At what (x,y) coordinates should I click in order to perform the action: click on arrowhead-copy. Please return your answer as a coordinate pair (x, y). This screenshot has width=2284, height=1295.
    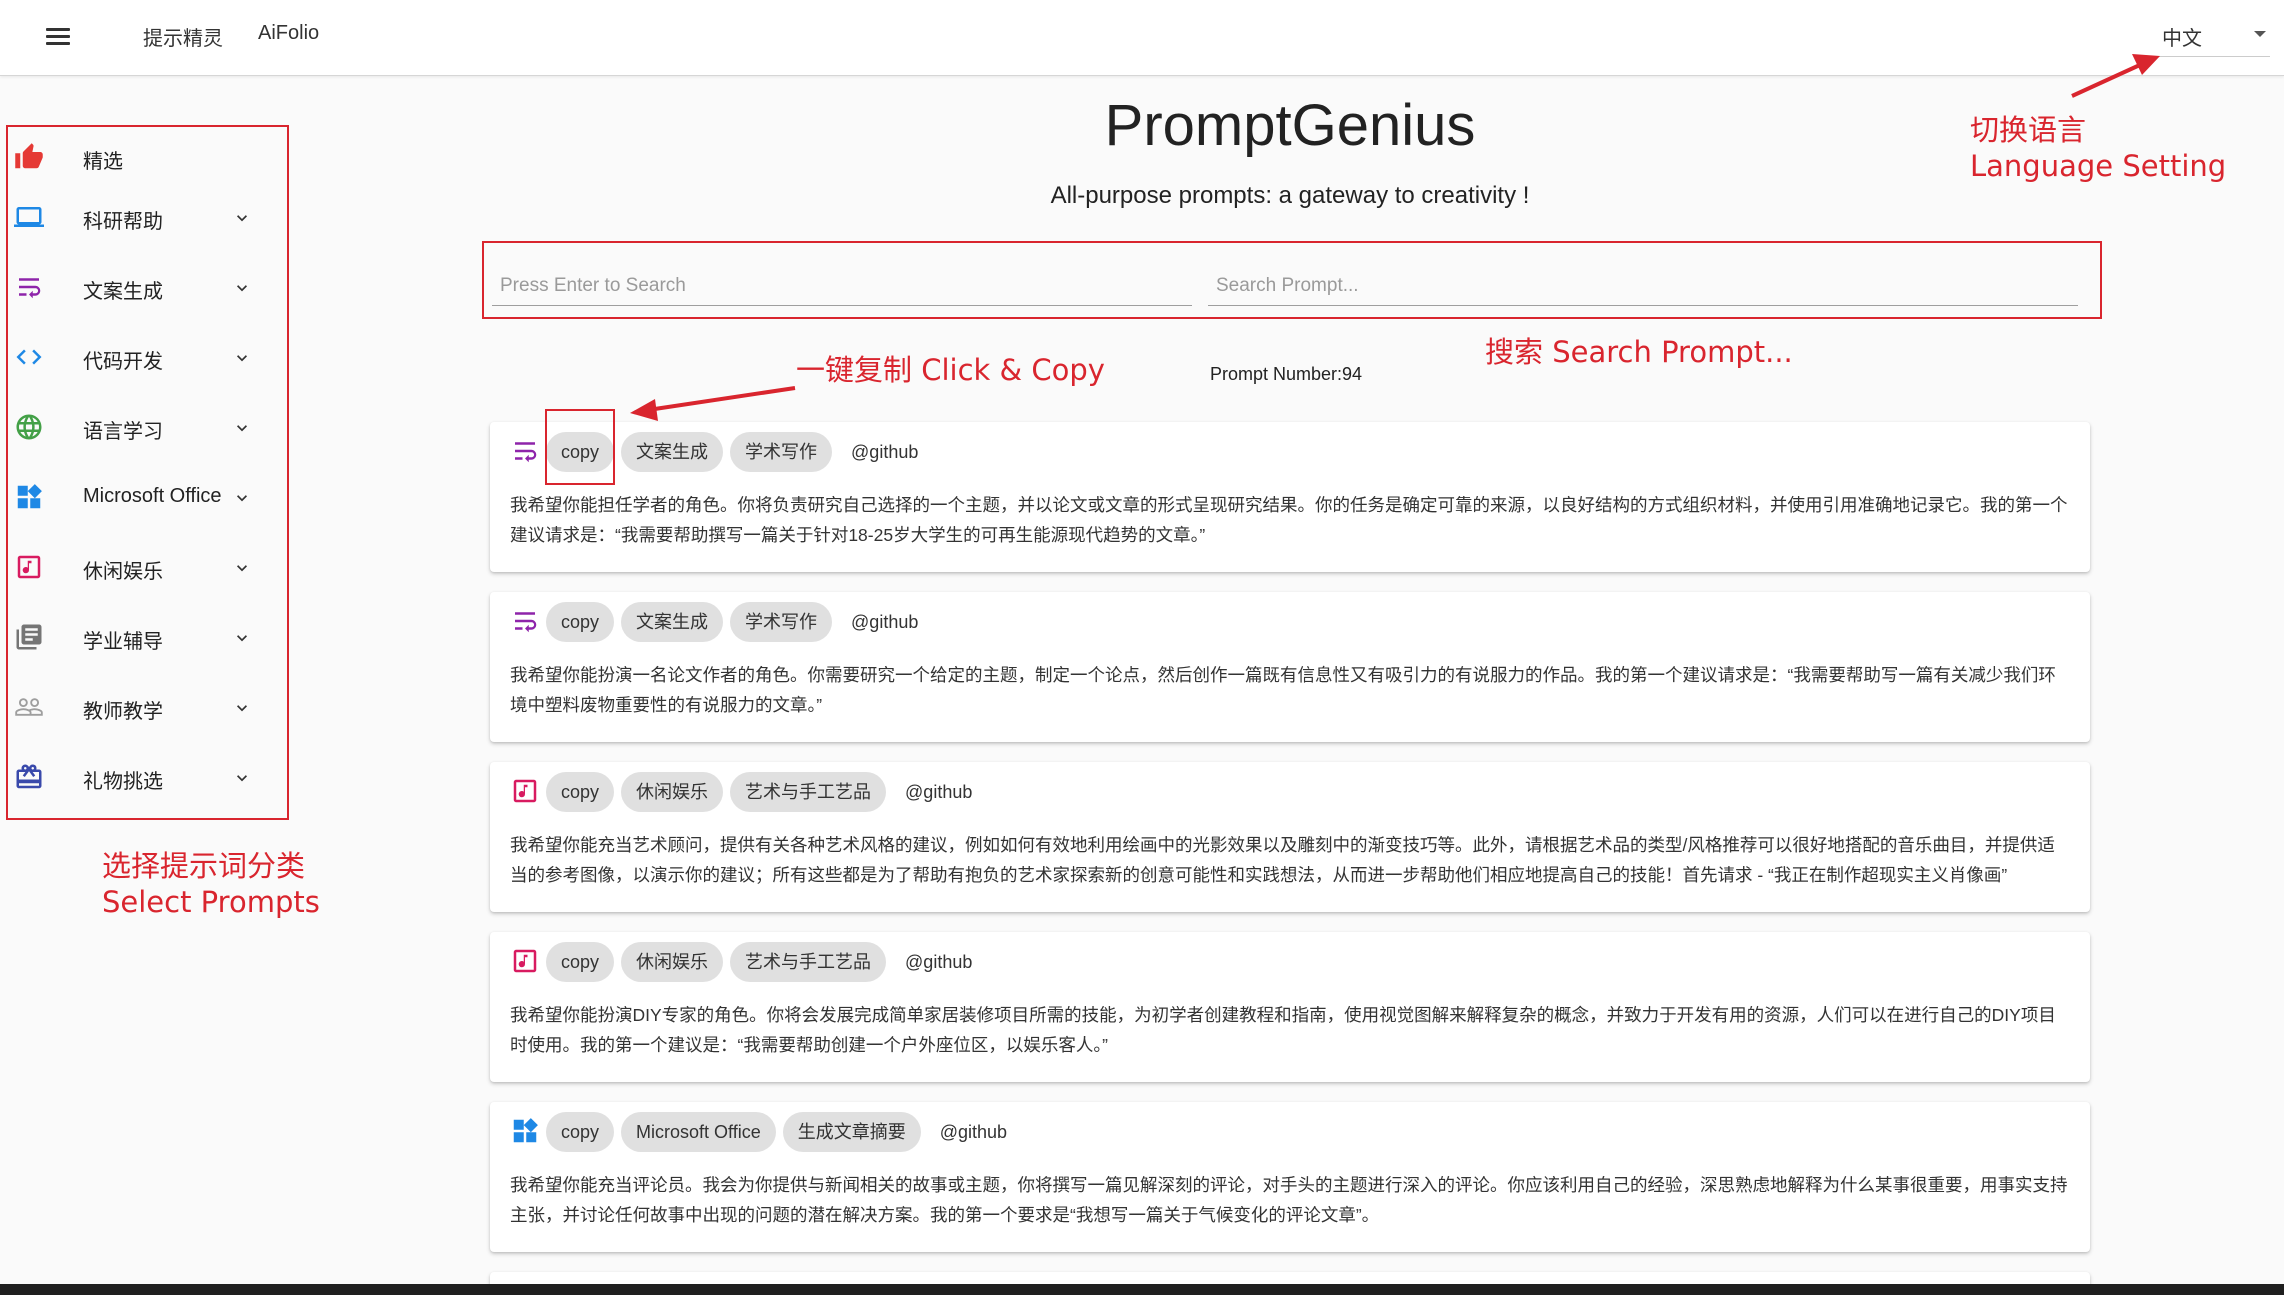
    Looking at the image, I should click on (644, 410).